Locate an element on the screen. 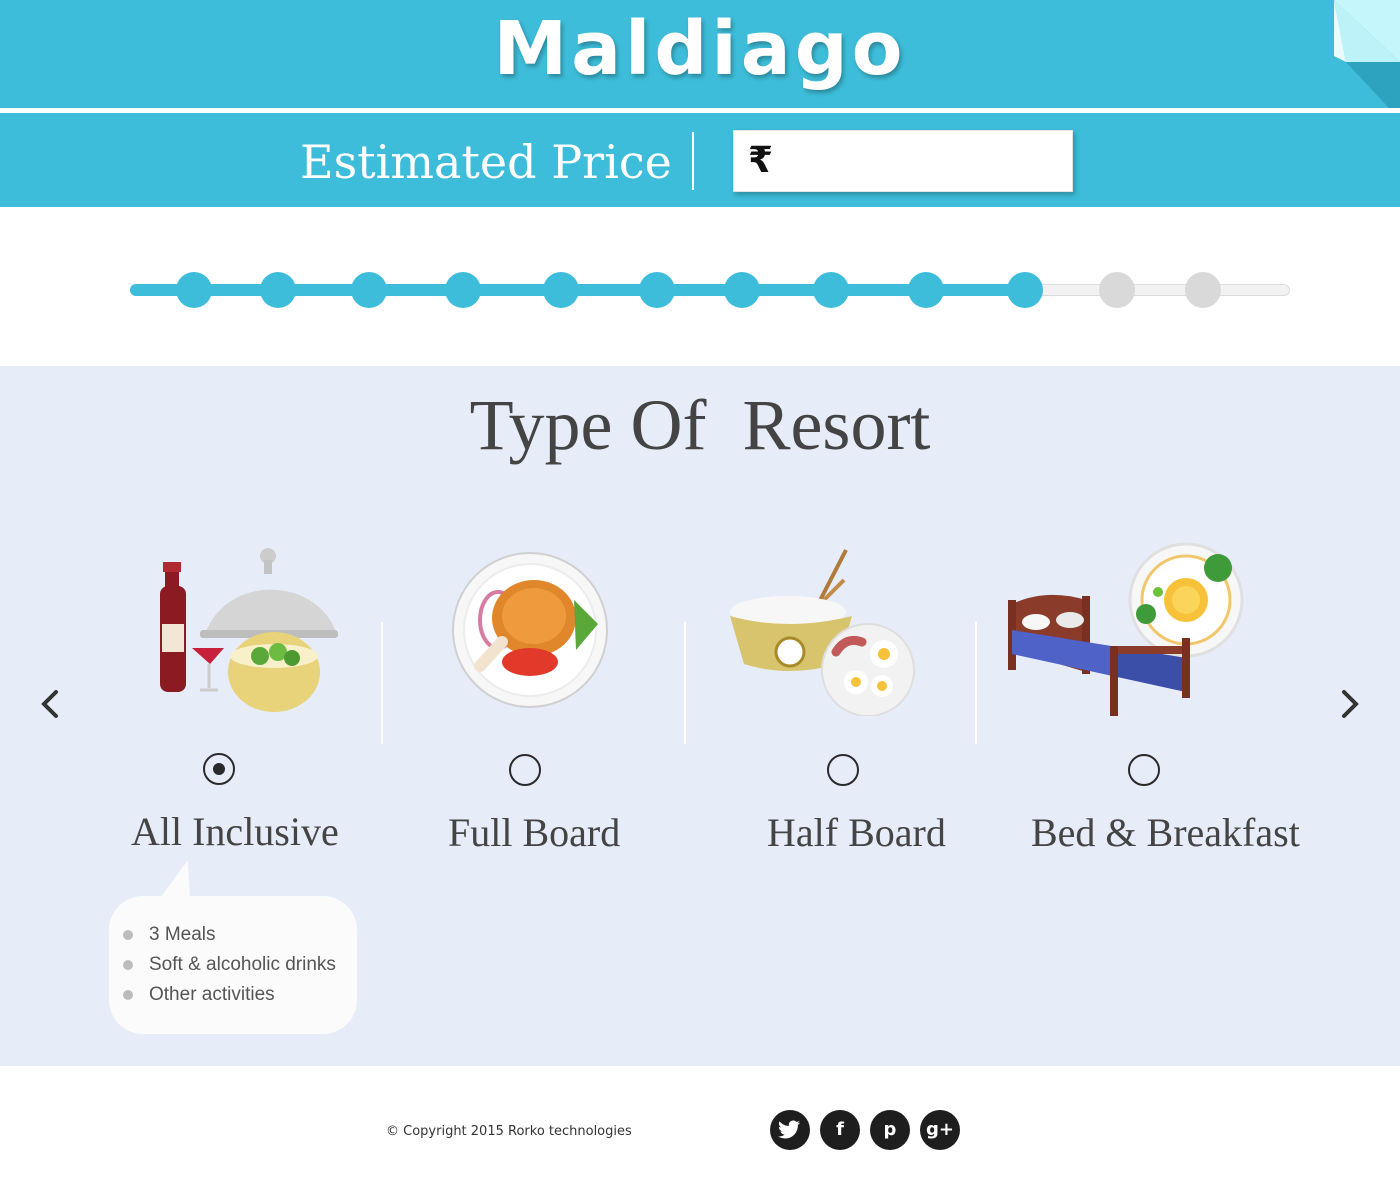 Image resolution: width=1400 pixels, height=1188 pixels. twitter-bird-icon is located at coordinates (789, 1129).